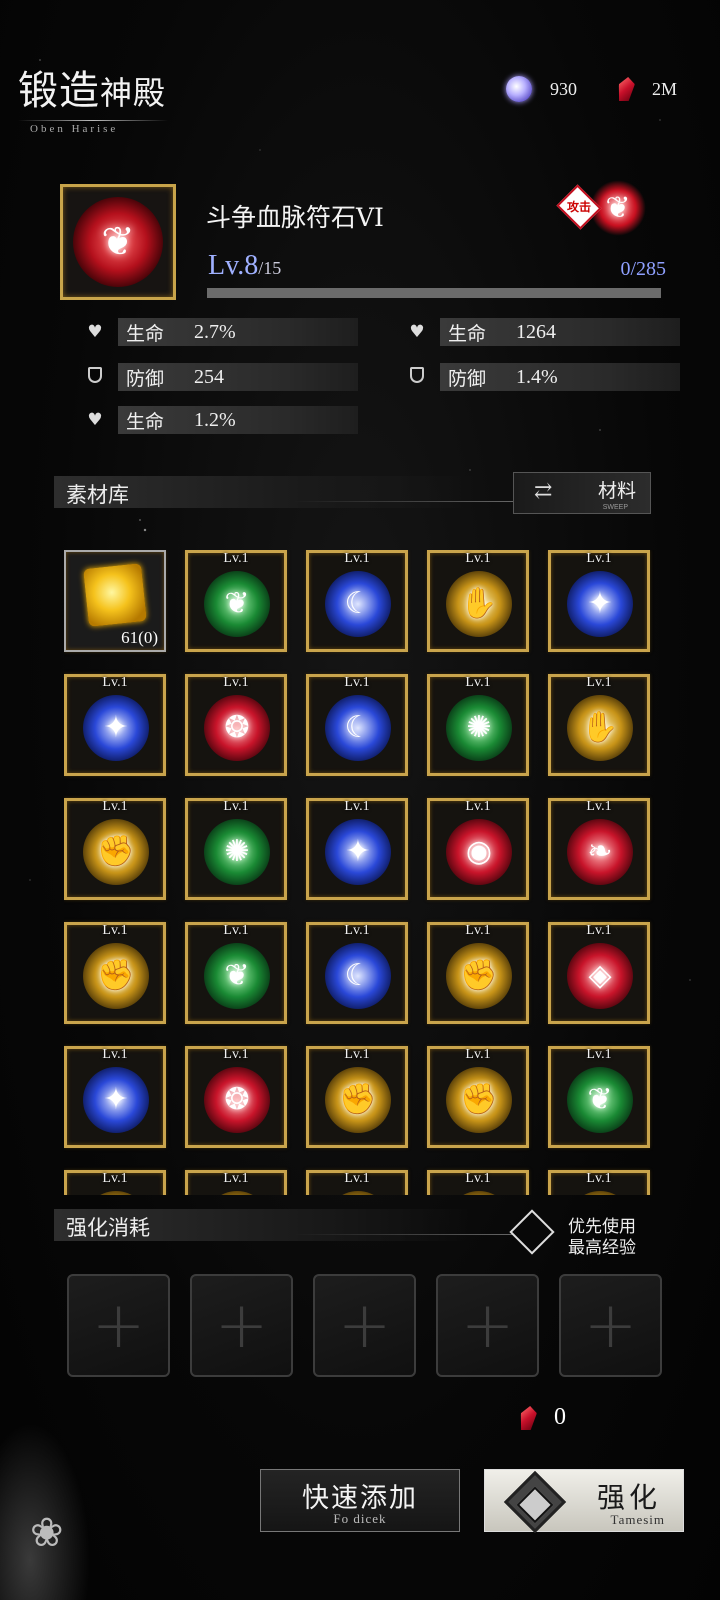 The height and width of the screenshot is (1600, 720). I want to click on ruby-currency: 2M, so click(647, 89).